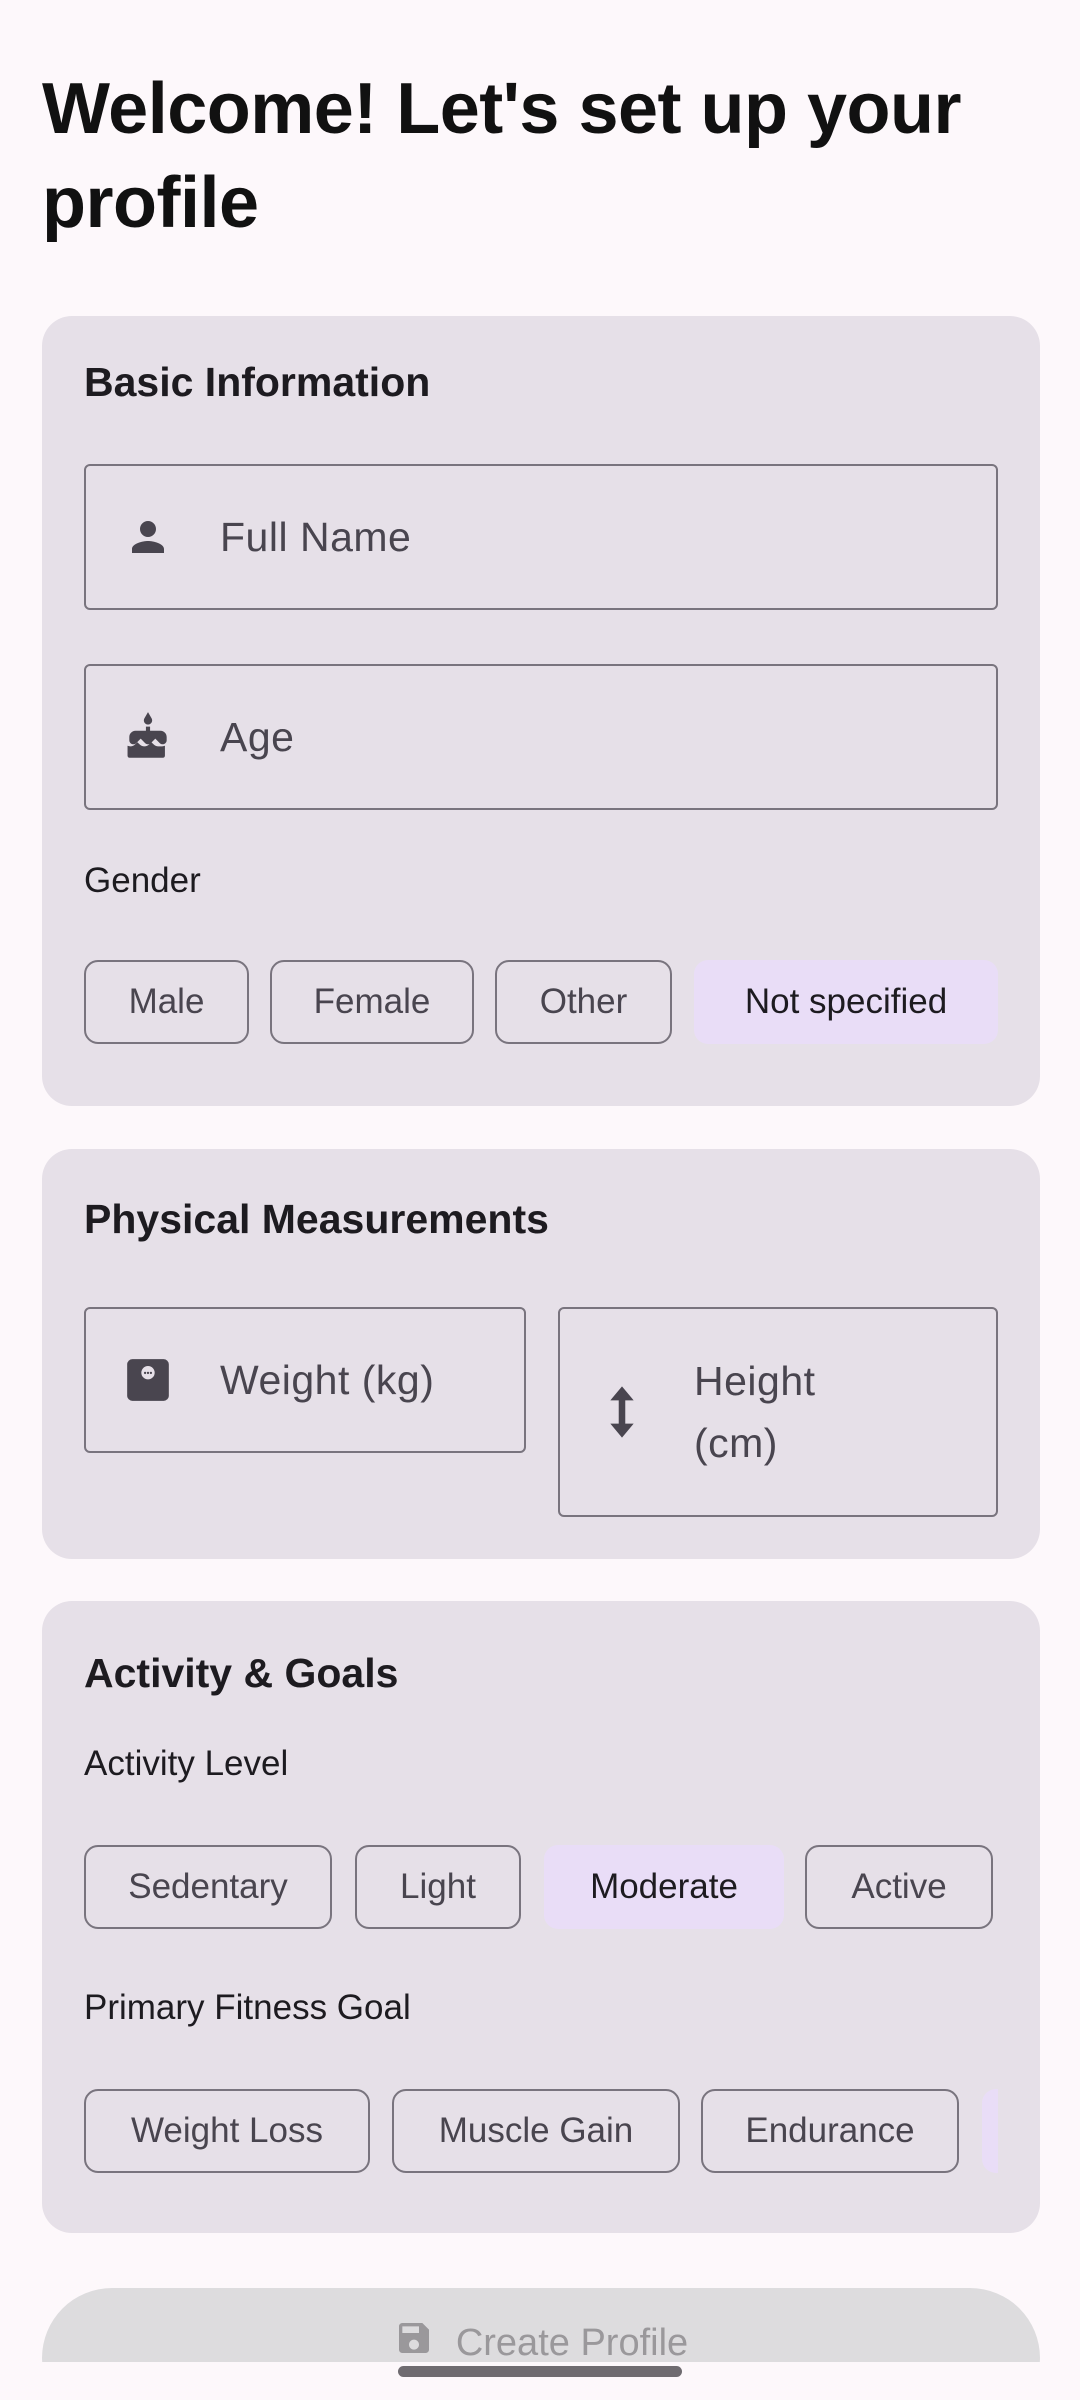 The width and height of the screenshot is (1080, 2400). What do you see at coordinates (438, 1887) in the screenshot?
I see `activity-chip-light: Light` at bounding box center [438, 1887].